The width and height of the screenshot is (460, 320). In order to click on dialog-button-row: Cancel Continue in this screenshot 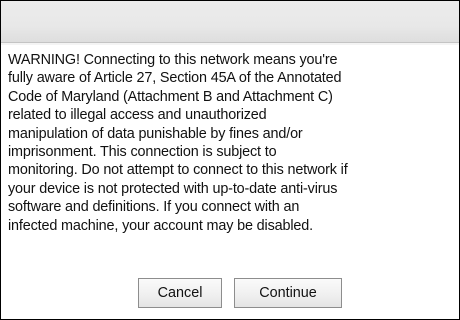, I will do `click(230, 294)`.